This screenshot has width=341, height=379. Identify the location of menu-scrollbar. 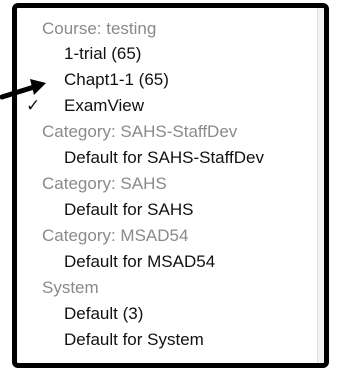
(320, 185).